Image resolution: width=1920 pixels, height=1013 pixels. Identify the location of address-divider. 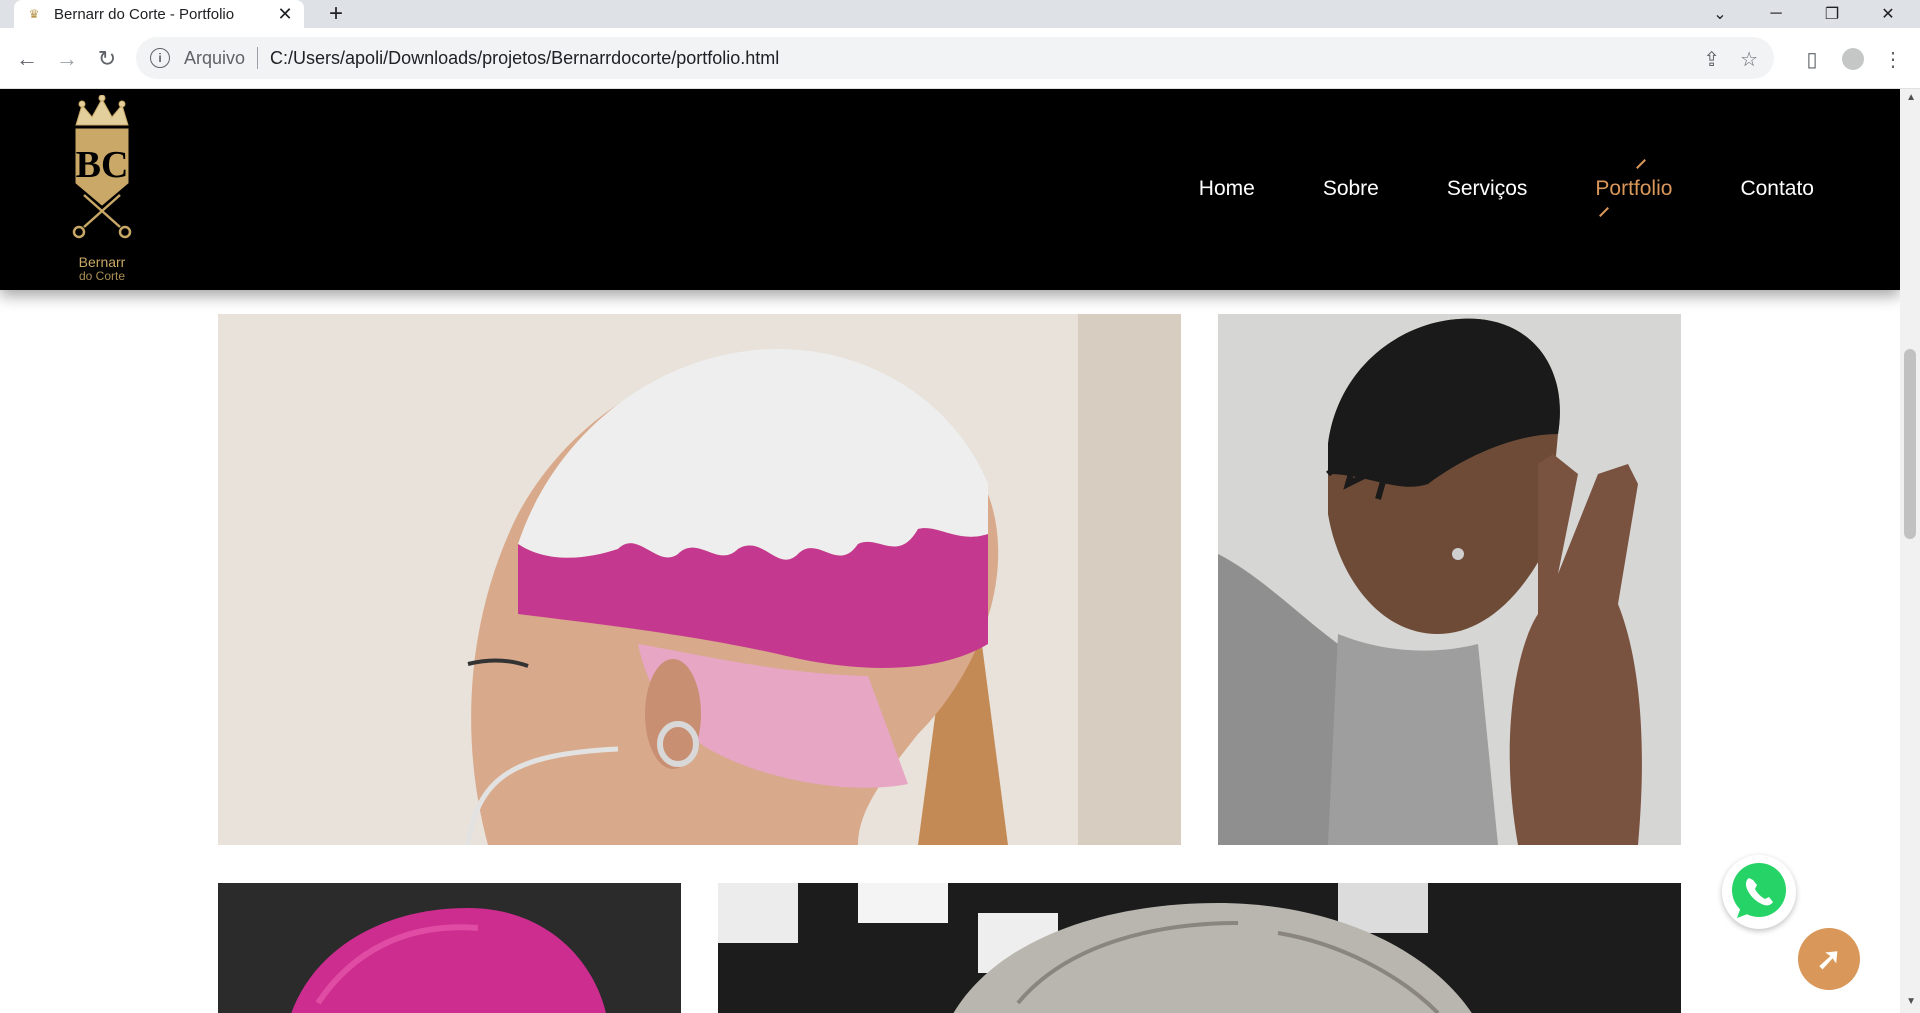
(258, 58).